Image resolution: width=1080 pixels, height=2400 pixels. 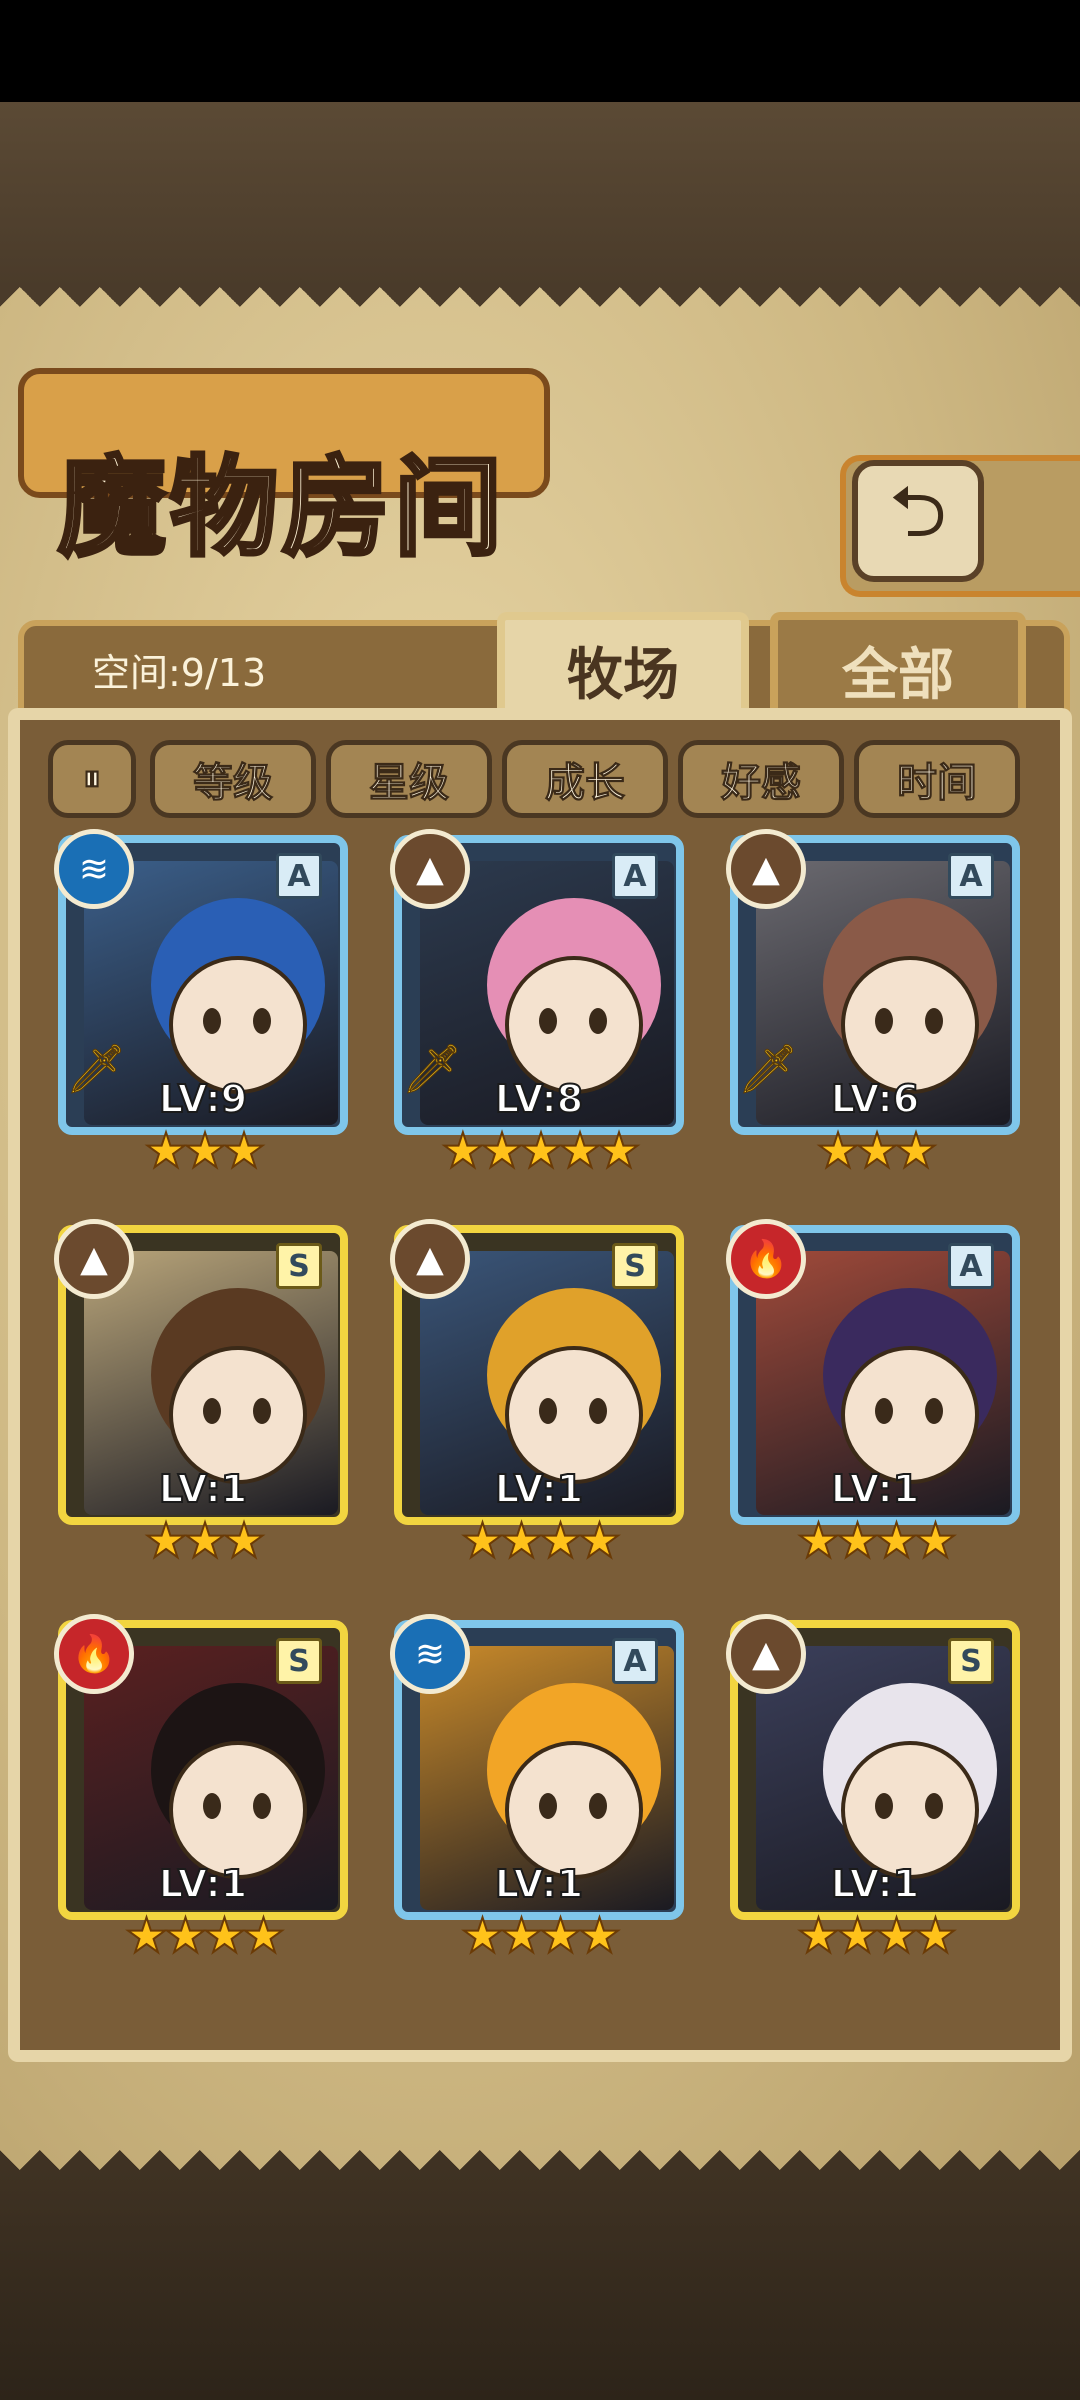 What do you see at coordinates (585, 779) in the screenshot?
I see `sort-growth-button: 成长` at bounding box center [585, 779].